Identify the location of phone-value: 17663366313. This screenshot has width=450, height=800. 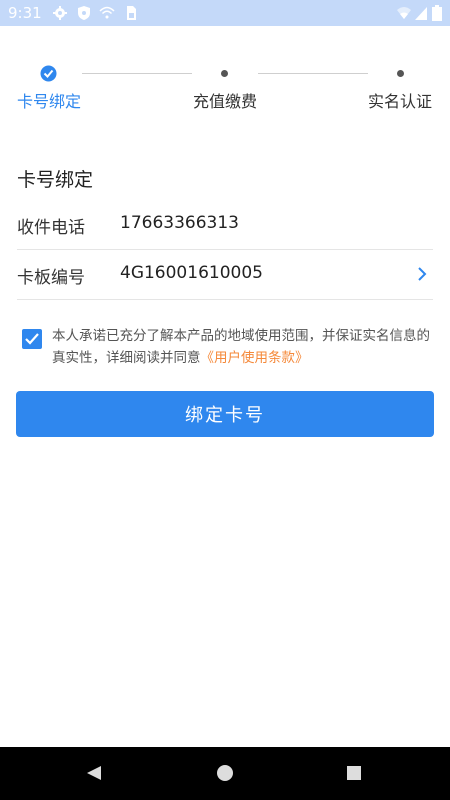
(179, 223).